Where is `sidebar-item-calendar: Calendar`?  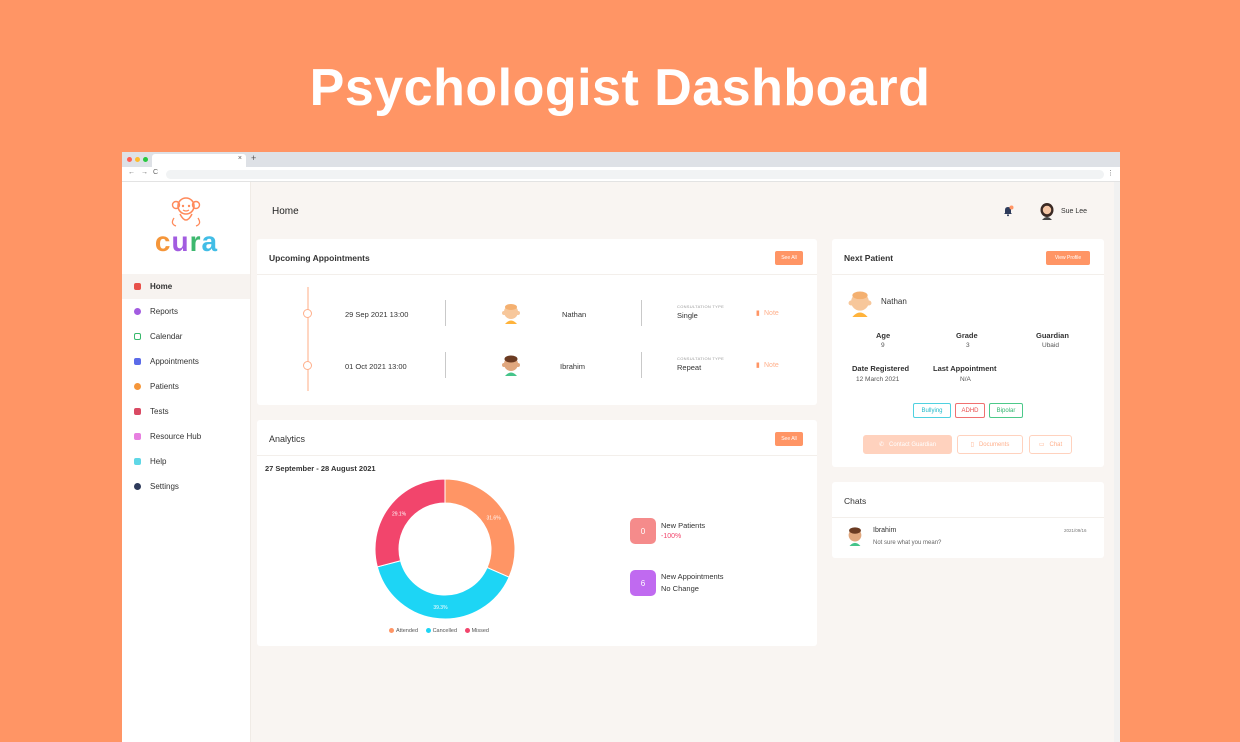
sidebar-item-calendar: Calendar is located at coordinates (186, 336).